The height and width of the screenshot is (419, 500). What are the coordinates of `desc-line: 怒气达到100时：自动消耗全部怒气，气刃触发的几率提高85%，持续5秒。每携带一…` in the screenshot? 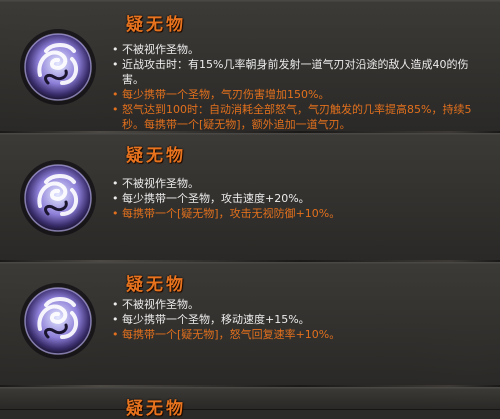 It's located at (294, 117).